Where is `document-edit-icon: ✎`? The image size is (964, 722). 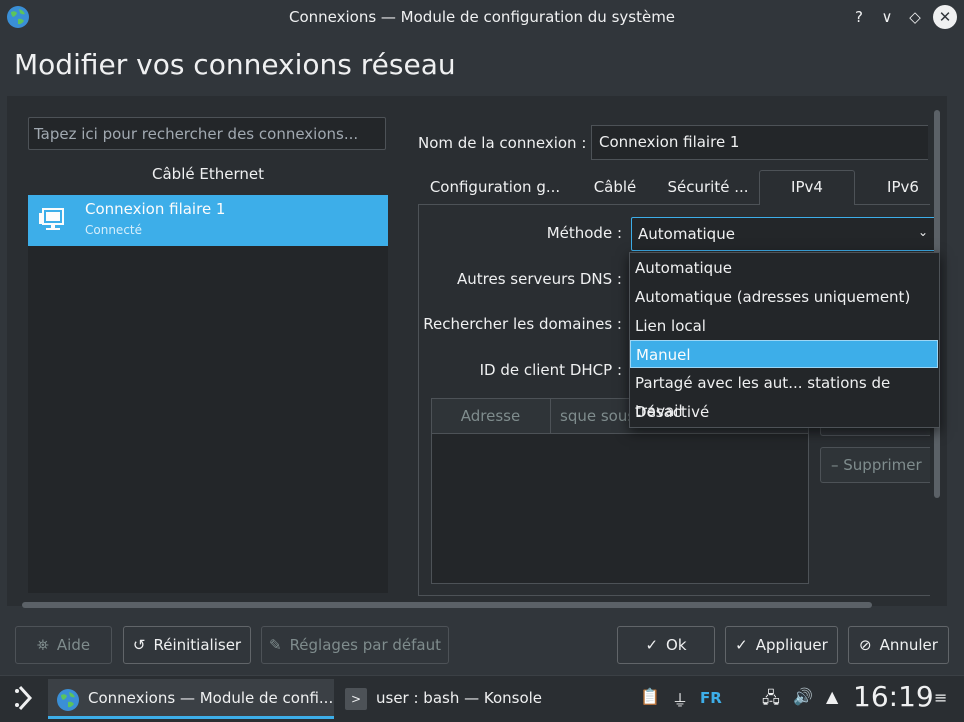 document-edit-icon: ✎ is located at coordinates (275, 645).